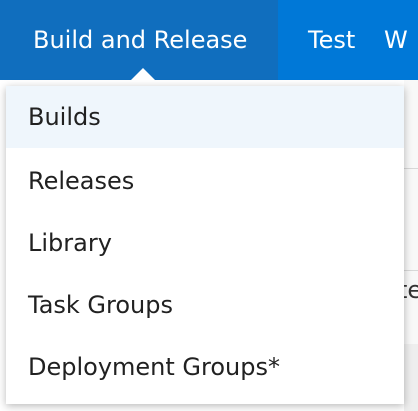  Describe the element at coordinates (70, 243) in the screenshot. I see `menu-item-label: Library` at that location.